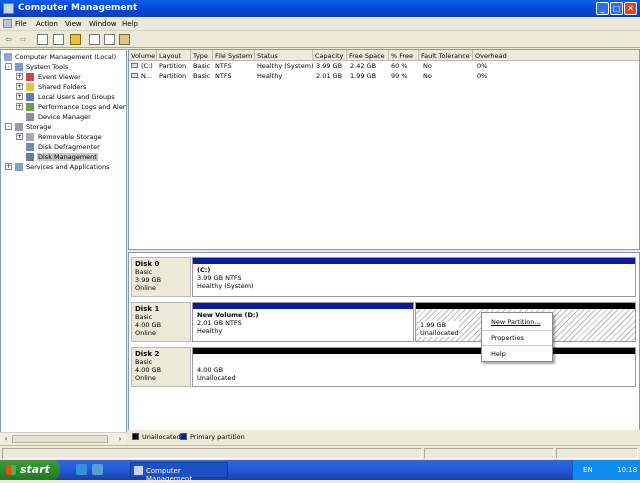 The image size is (640, 483). I want to click on app-icon, so click(138, 470).